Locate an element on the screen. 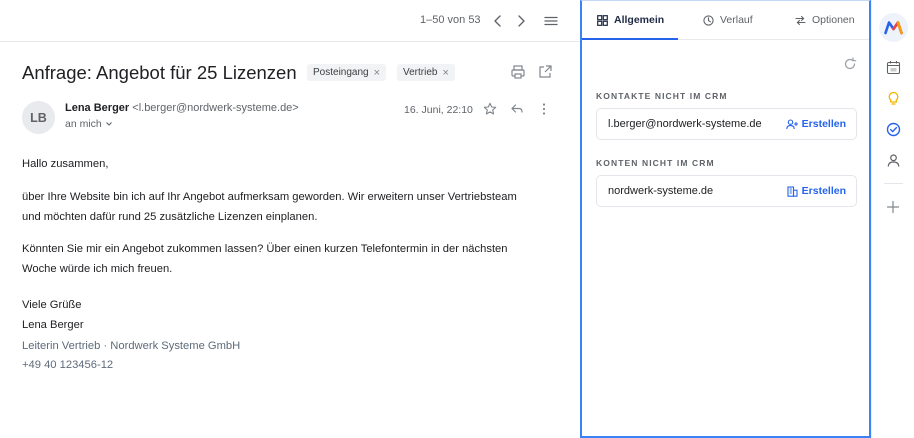  check-circle-icon is located at coordinates (893, 129).